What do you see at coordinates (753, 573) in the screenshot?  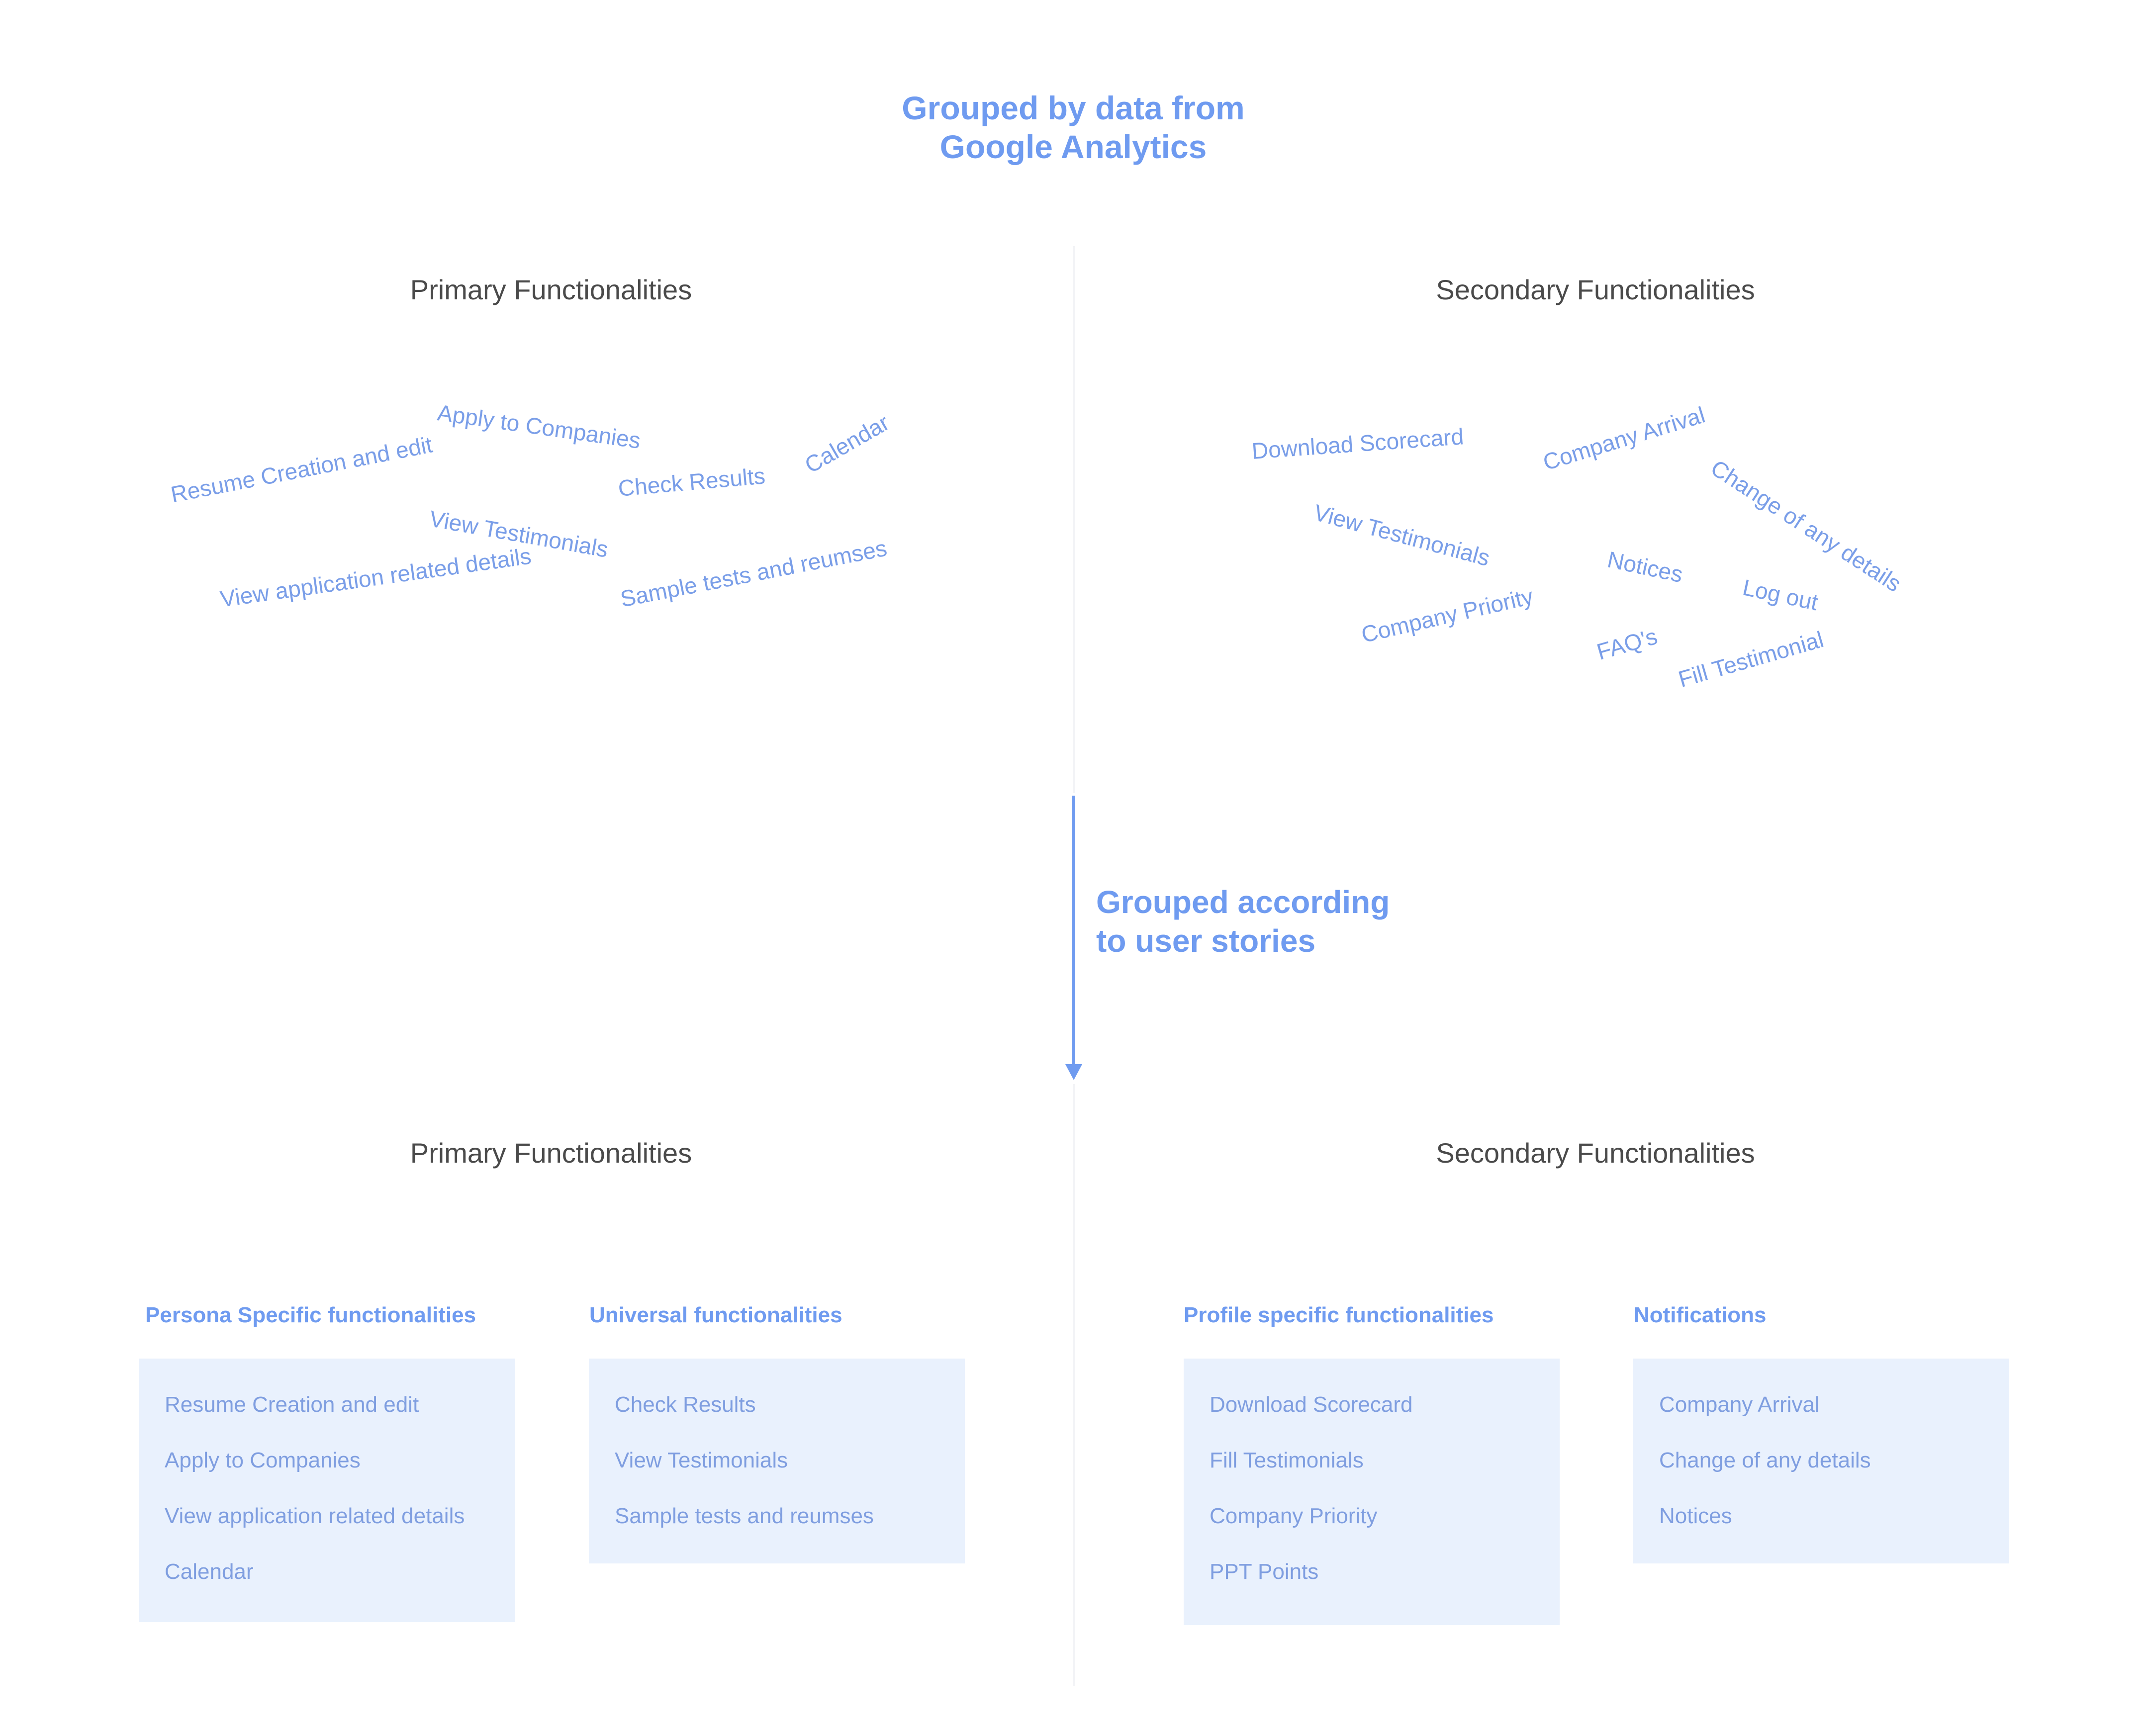 I see `tag-sample-tests: Sample tests and reumses` at bounding box center [753, 573].